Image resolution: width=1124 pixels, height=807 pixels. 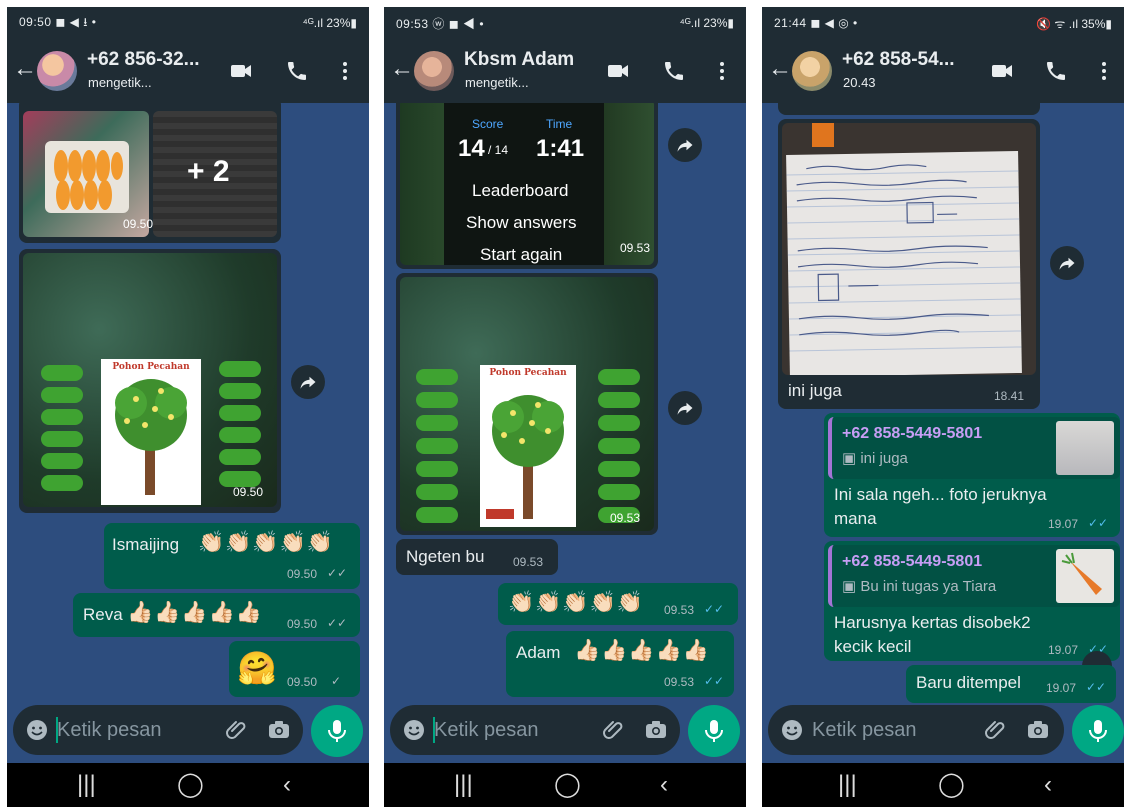 I want to click on outgoing-message: Ismaijing 👏🏻👏🏻👏🏻👏🏻👏🏻 09.50 ✓✓, so click(x=232, y=556).